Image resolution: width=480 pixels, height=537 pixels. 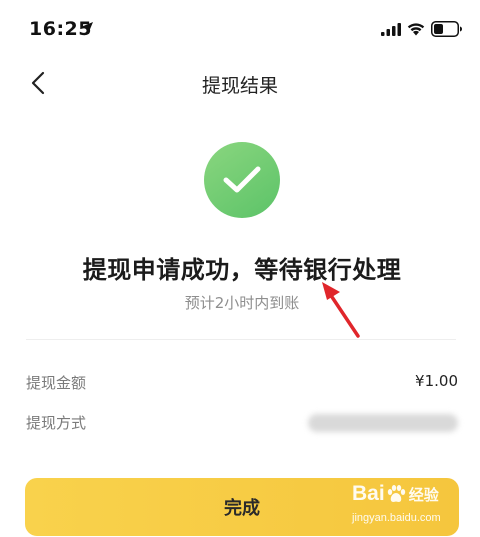 I want to click on withdraw-amount-label: 提现金额, so click(x=56, y=383).